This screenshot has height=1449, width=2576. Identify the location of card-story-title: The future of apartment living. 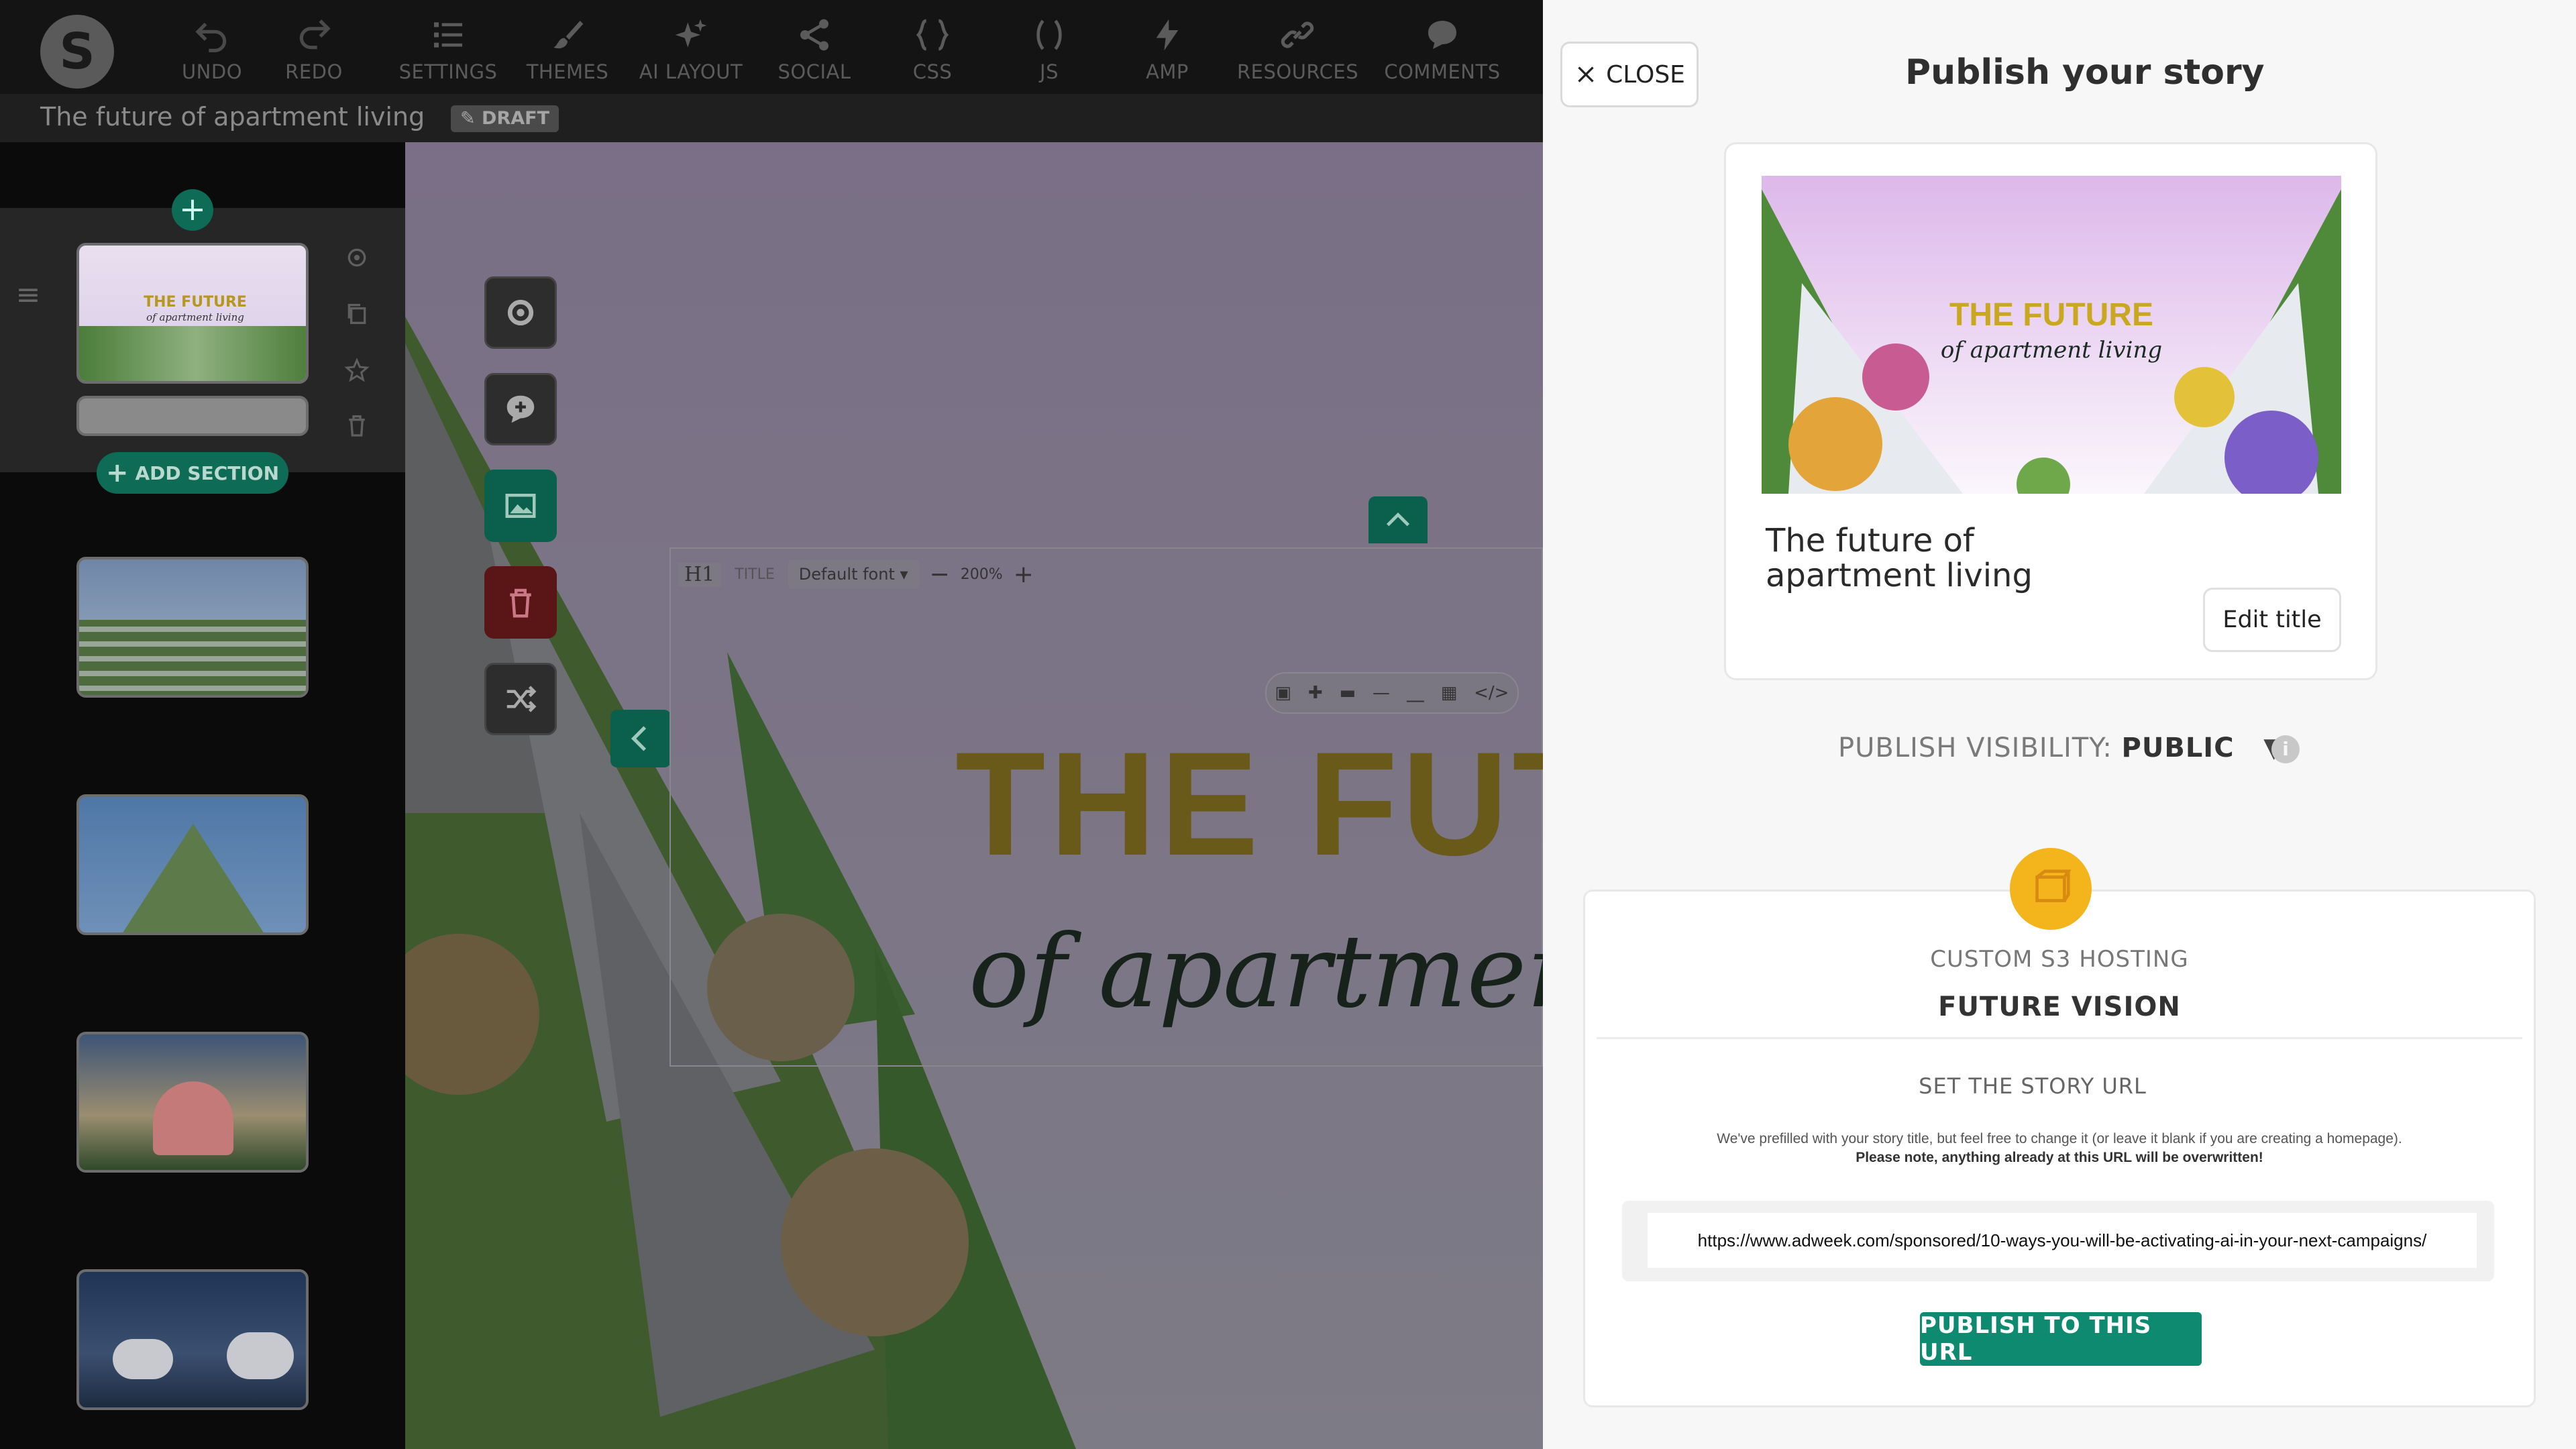
(1899, 558).